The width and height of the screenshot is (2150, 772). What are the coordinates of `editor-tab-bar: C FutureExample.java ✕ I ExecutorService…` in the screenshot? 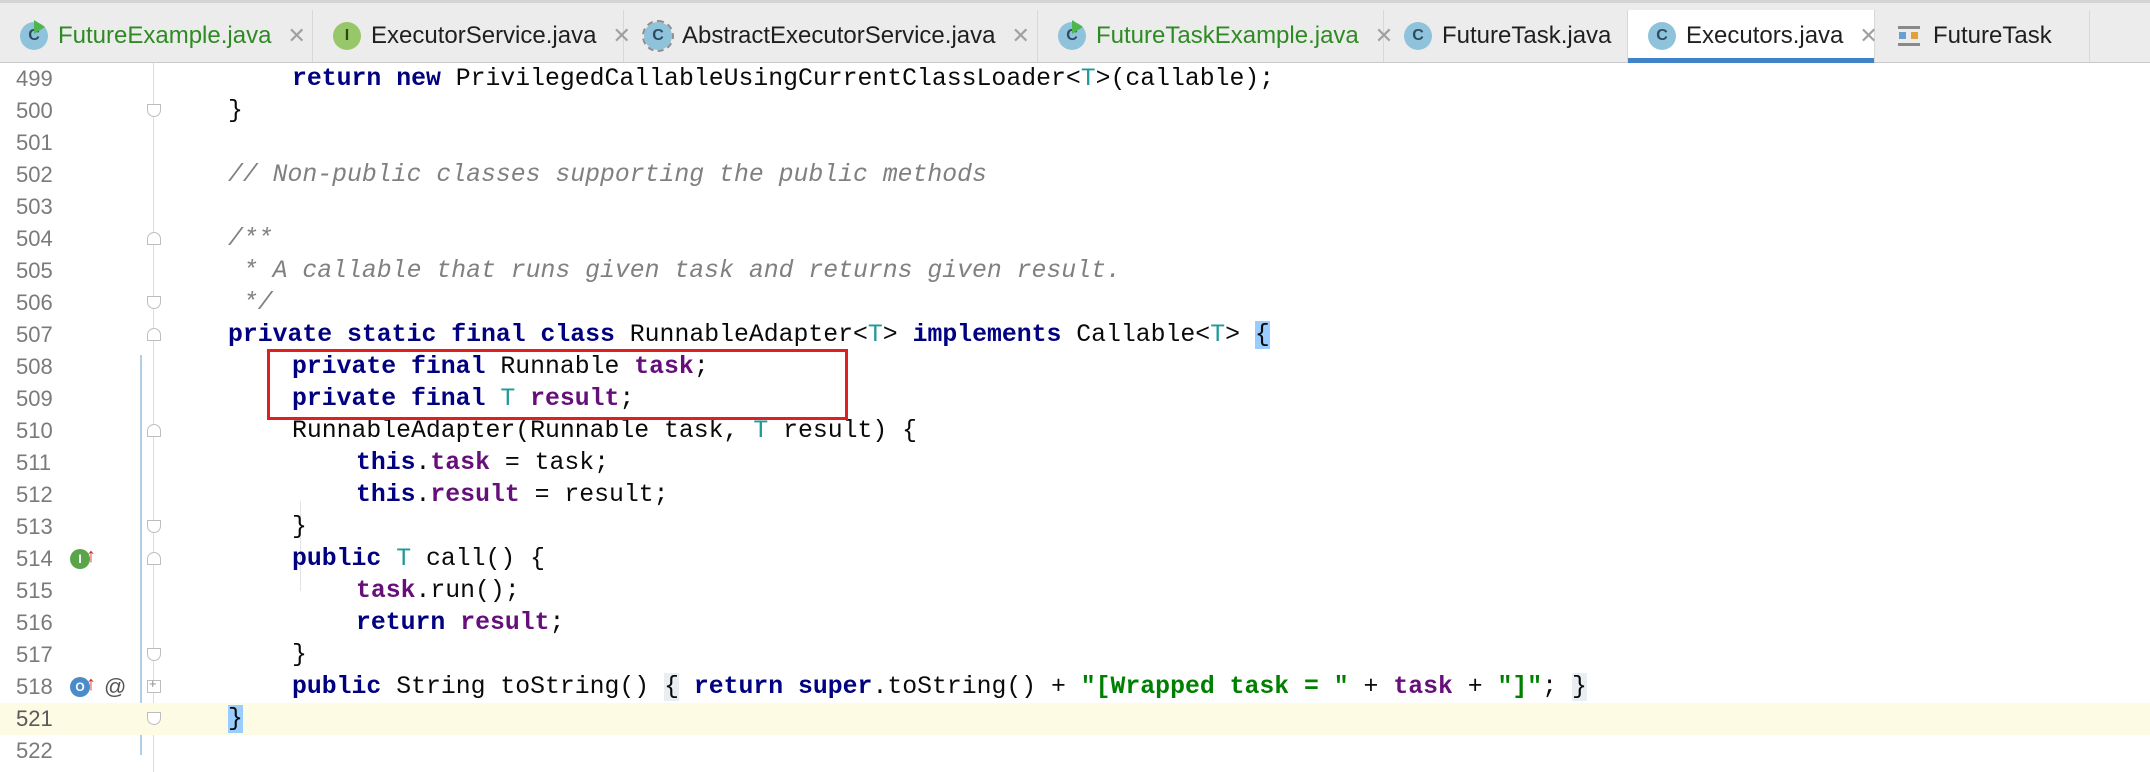 It's located at (1075, 31).